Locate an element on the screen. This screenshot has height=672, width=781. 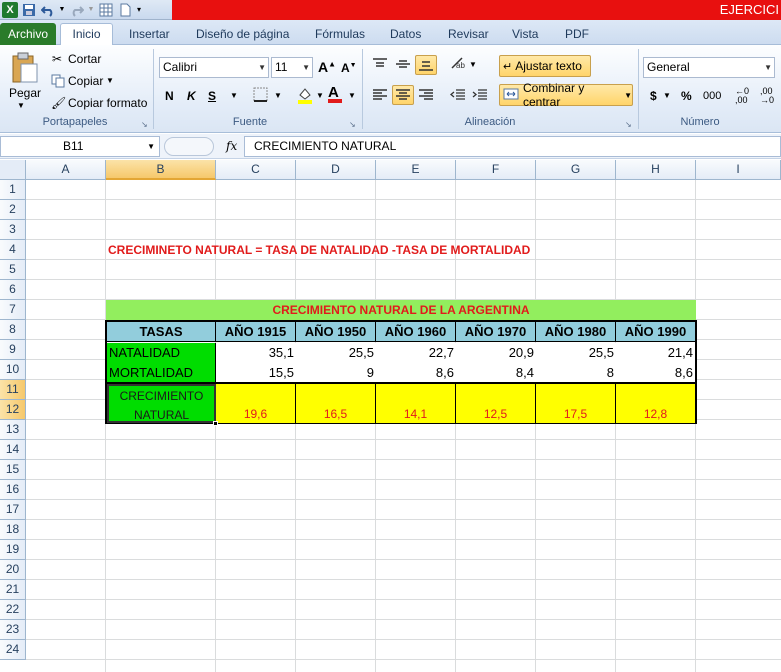
row-header: 14 is located at coordinates (13, 450).